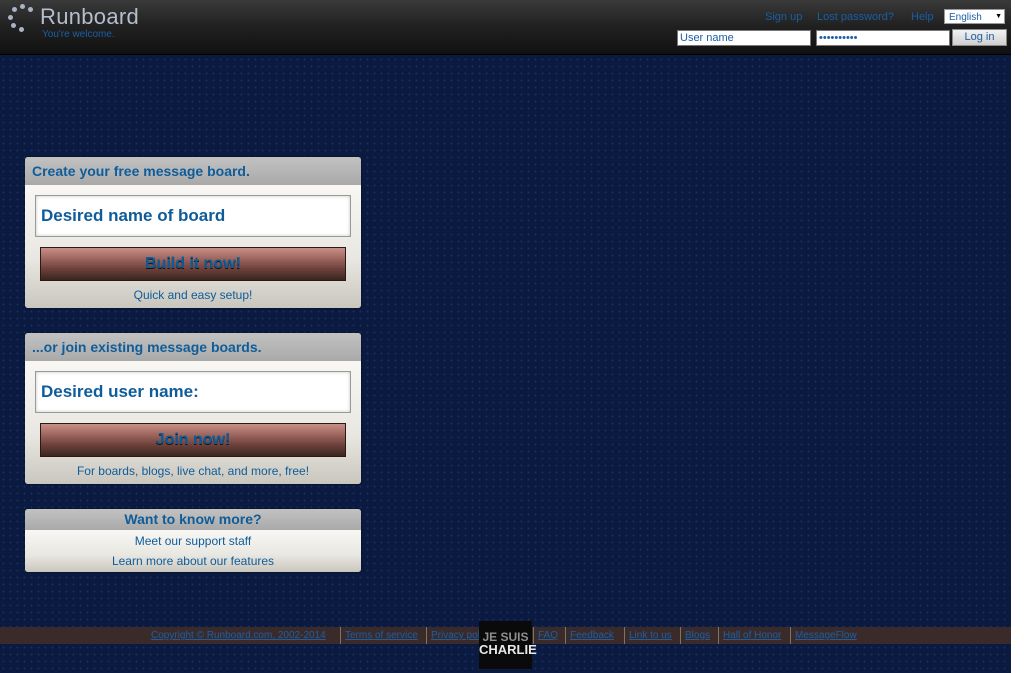 The width and height of the screenshot is (1024, 673). Describe the element at coordinates (965, 17) in the screenshot. I see `language-value: English` at that location.